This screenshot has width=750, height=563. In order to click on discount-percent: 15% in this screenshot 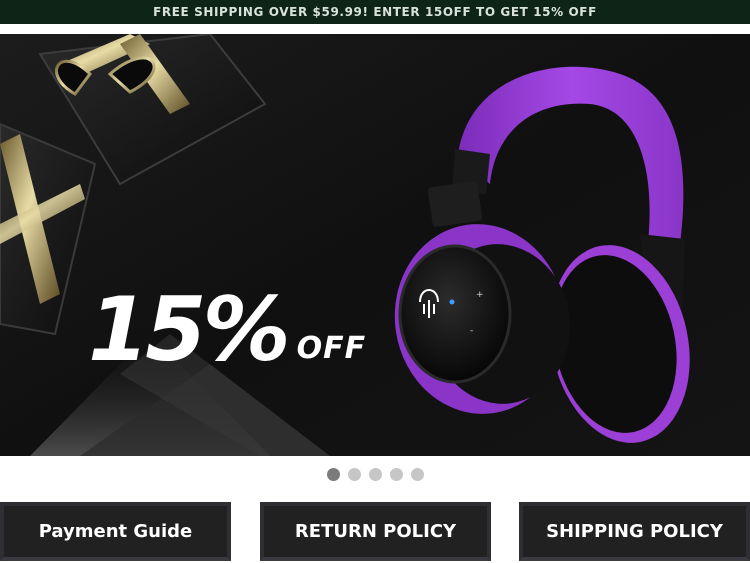, I will do `click(189, 329)`.